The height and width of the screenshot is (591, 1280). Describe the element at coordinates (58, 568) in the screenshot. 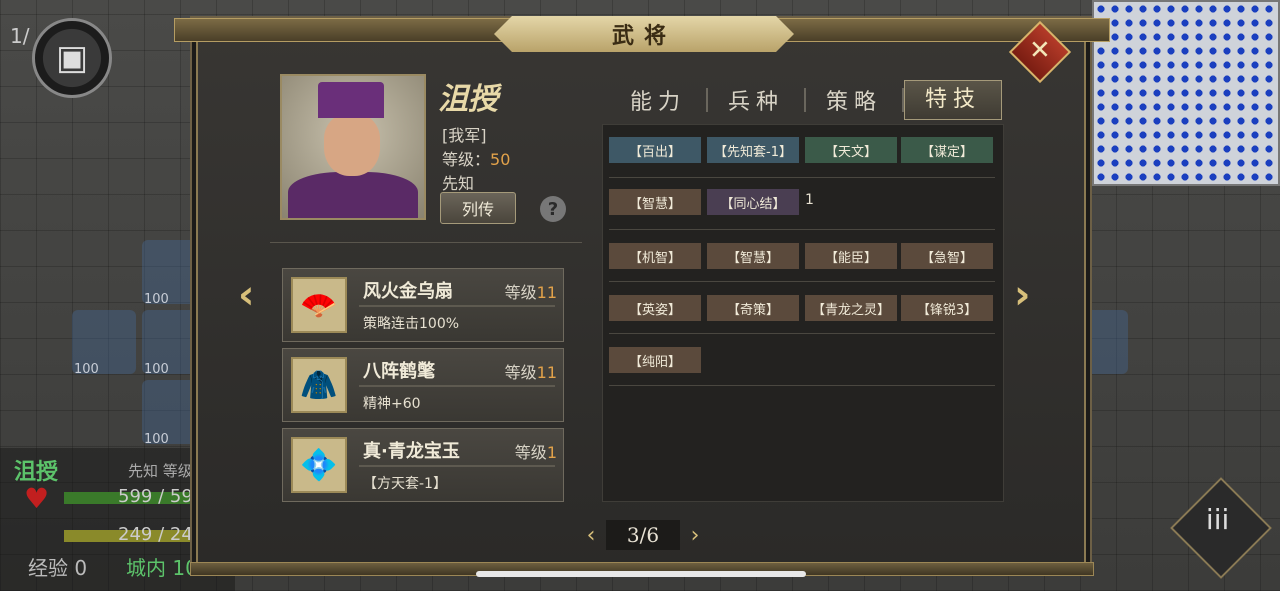

I see `exp-label: 经验 0` at that location.